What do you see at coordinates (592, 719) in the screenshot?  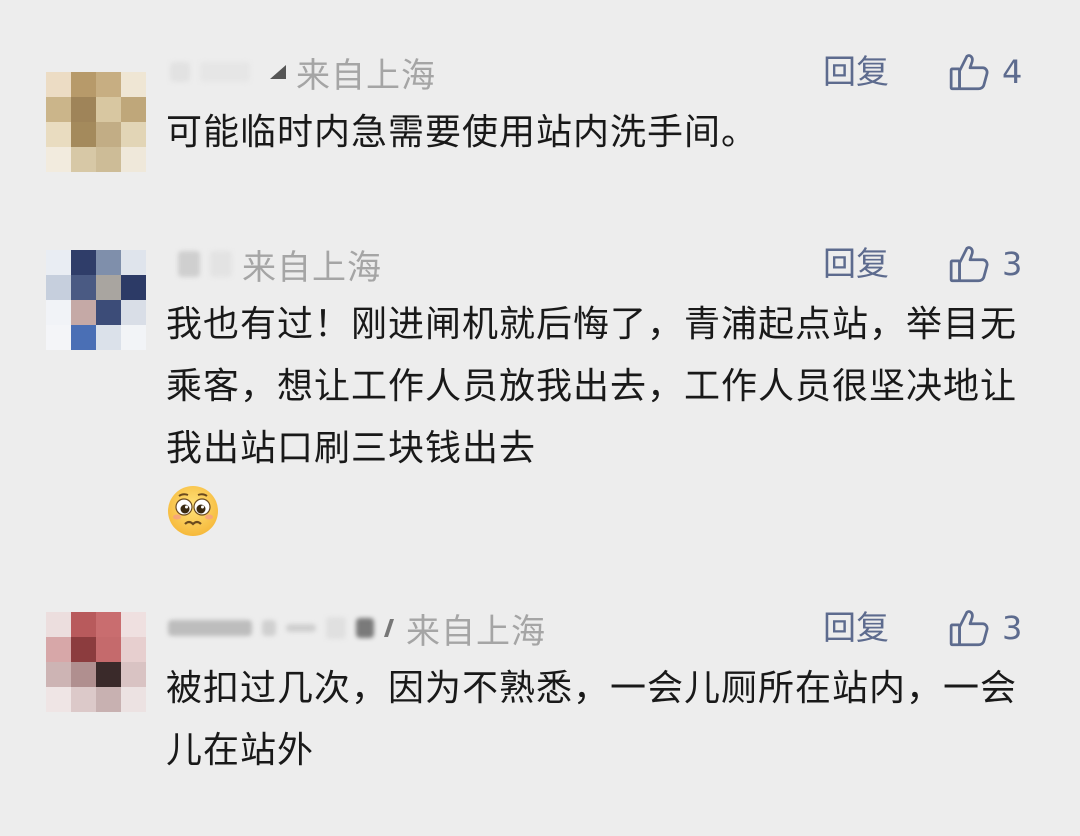 I see `comment-text: 被扣过几次，因为不熟悉，一会儿厕所在站内，一会儿在站外` at bounding box center [592, 719].